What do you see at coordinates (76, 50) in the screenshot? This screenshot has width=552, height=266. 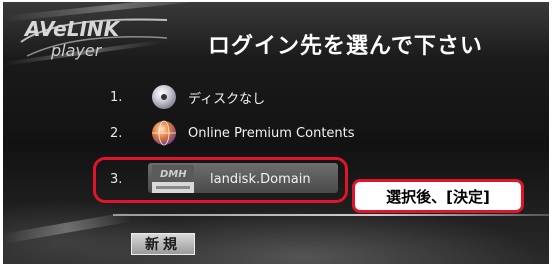 I see `logo-text-bottom: player` at bounding box center [76, 50].